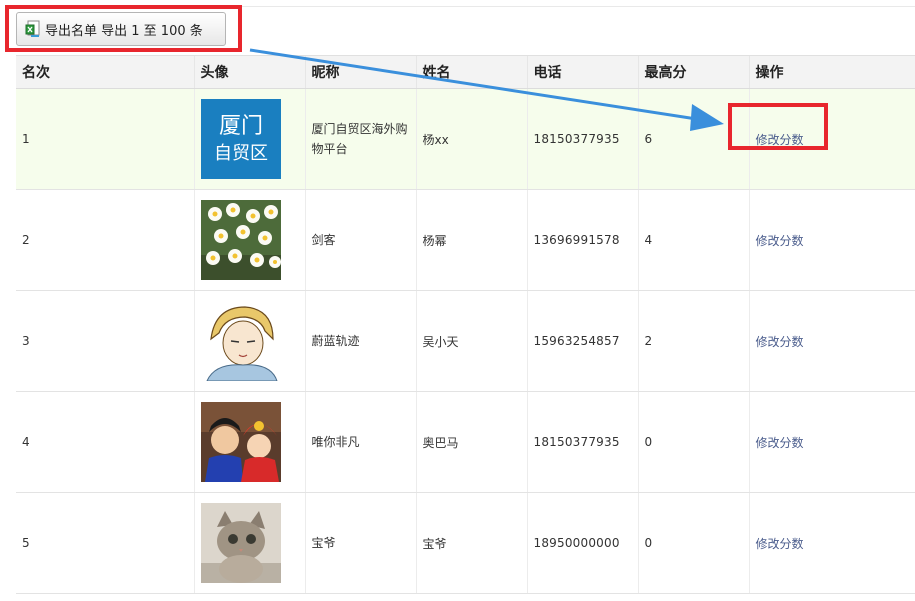 Image resolution: width=915 pixels, height=601 pixels. Describe the element at coordinates (471, 240) in the screenshot. I see `name-cell: 杨幂` at that location.